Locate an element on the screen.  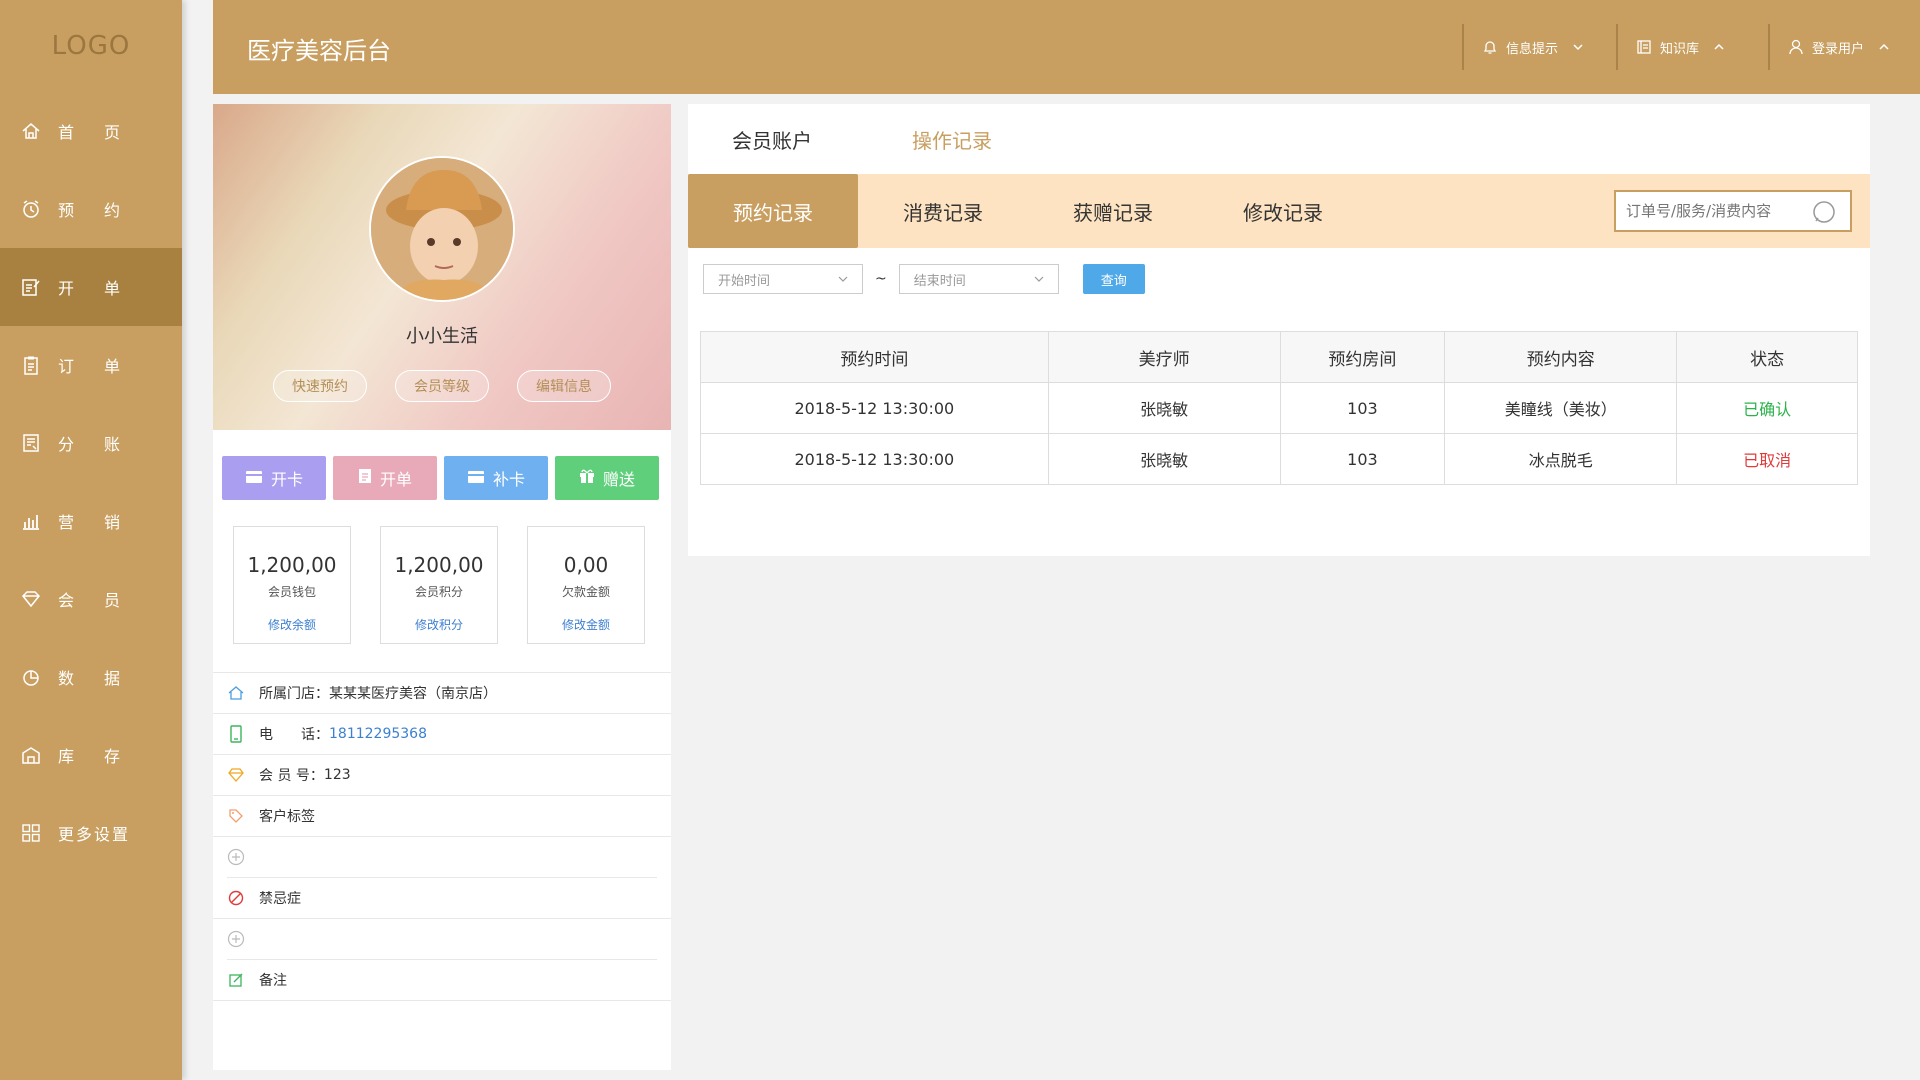
note-edit-icon is located at coordinates (236, 980).